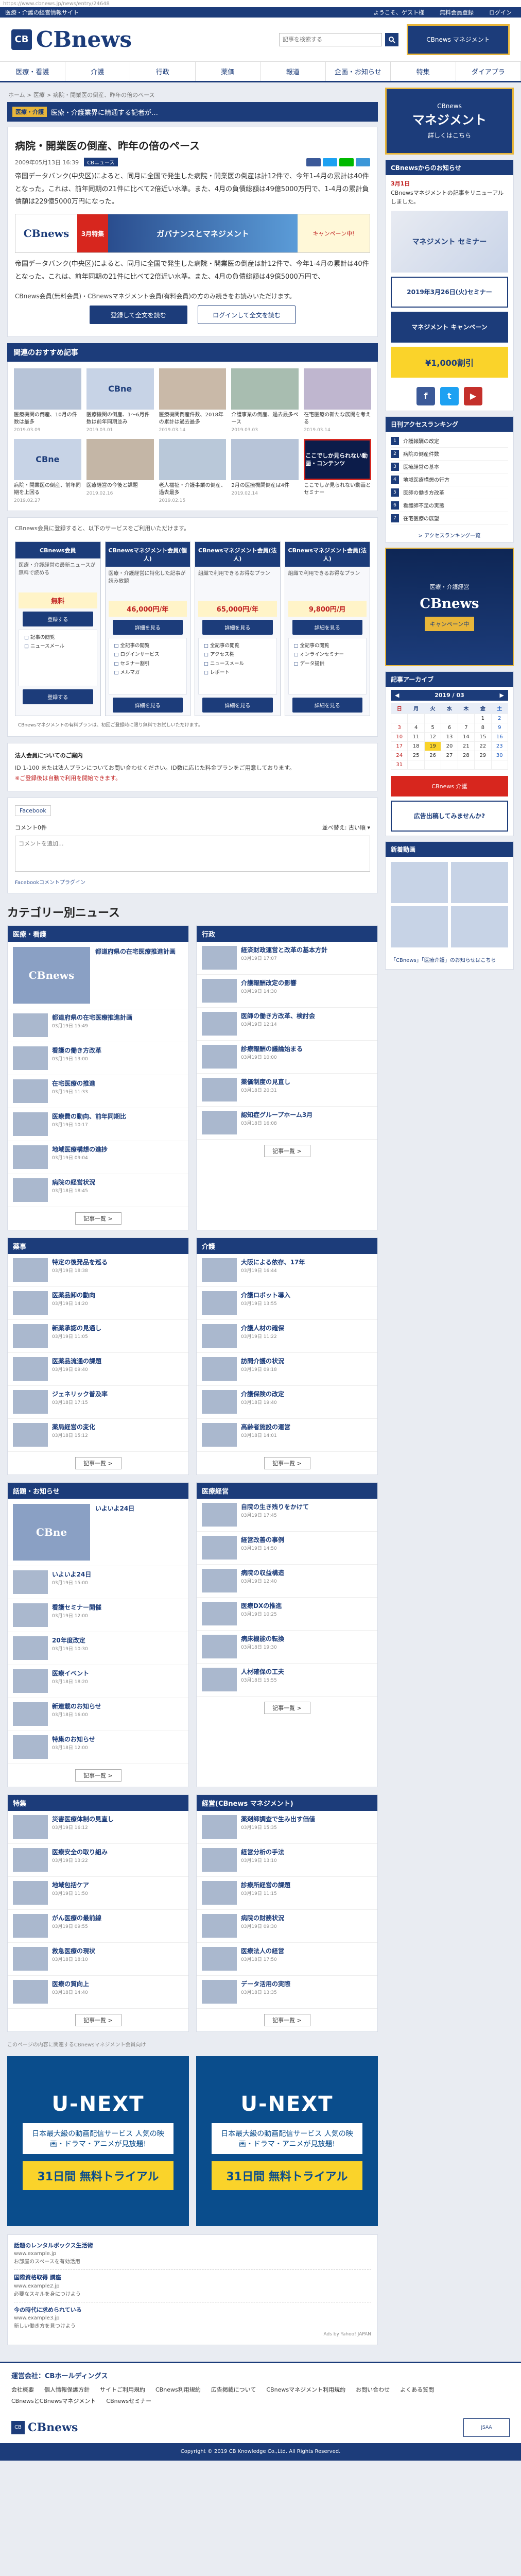 Image resolution: width=521 pixels, height=2576 pixels. I want to click on category-item-title: 病床機能の転換 03月18日 19:30, so click(262, 1647).